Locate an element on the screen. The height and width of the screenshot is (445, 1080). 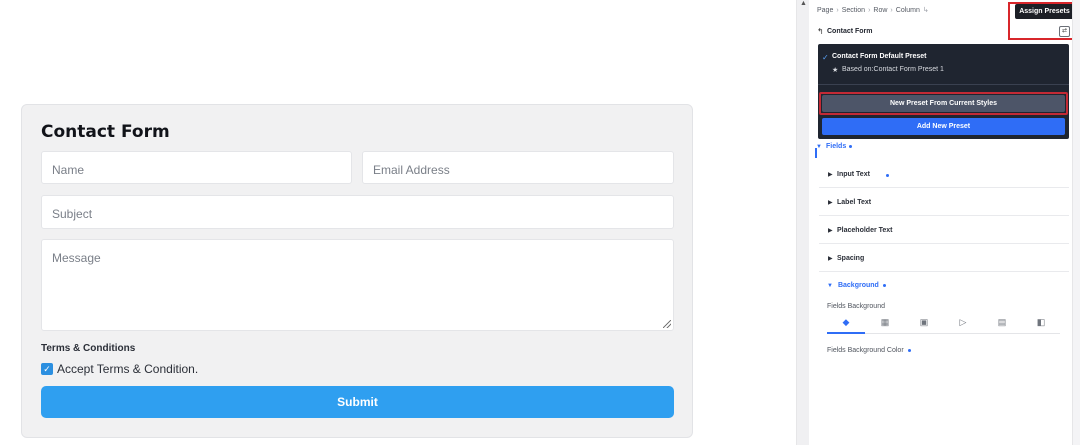
email-field: Email Address is located at coordinates (518, 167).